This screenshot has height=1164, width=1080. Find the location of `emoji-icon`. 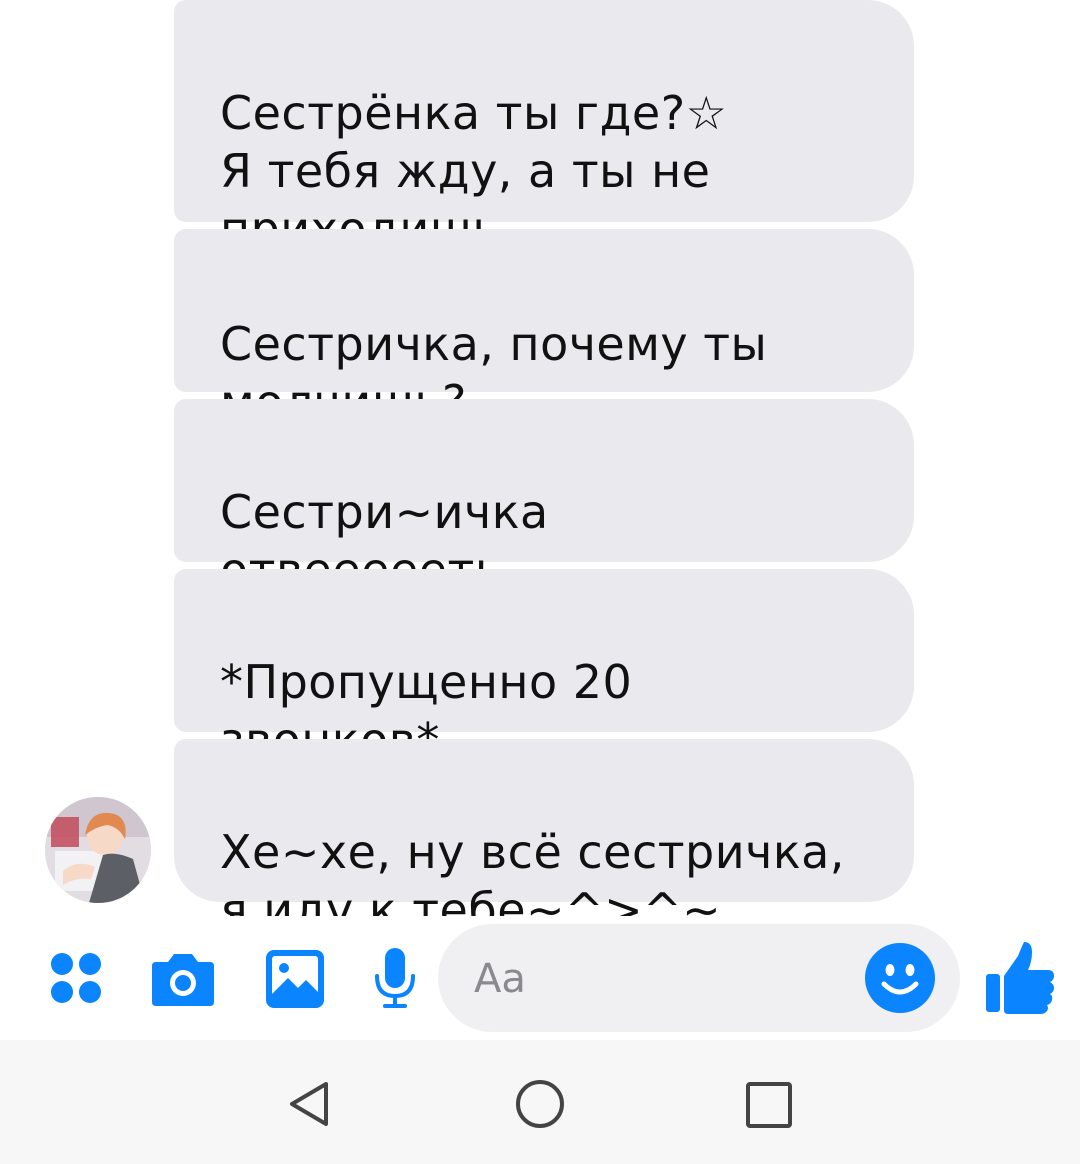

emoji-icon is located at coordinates (900, 978).